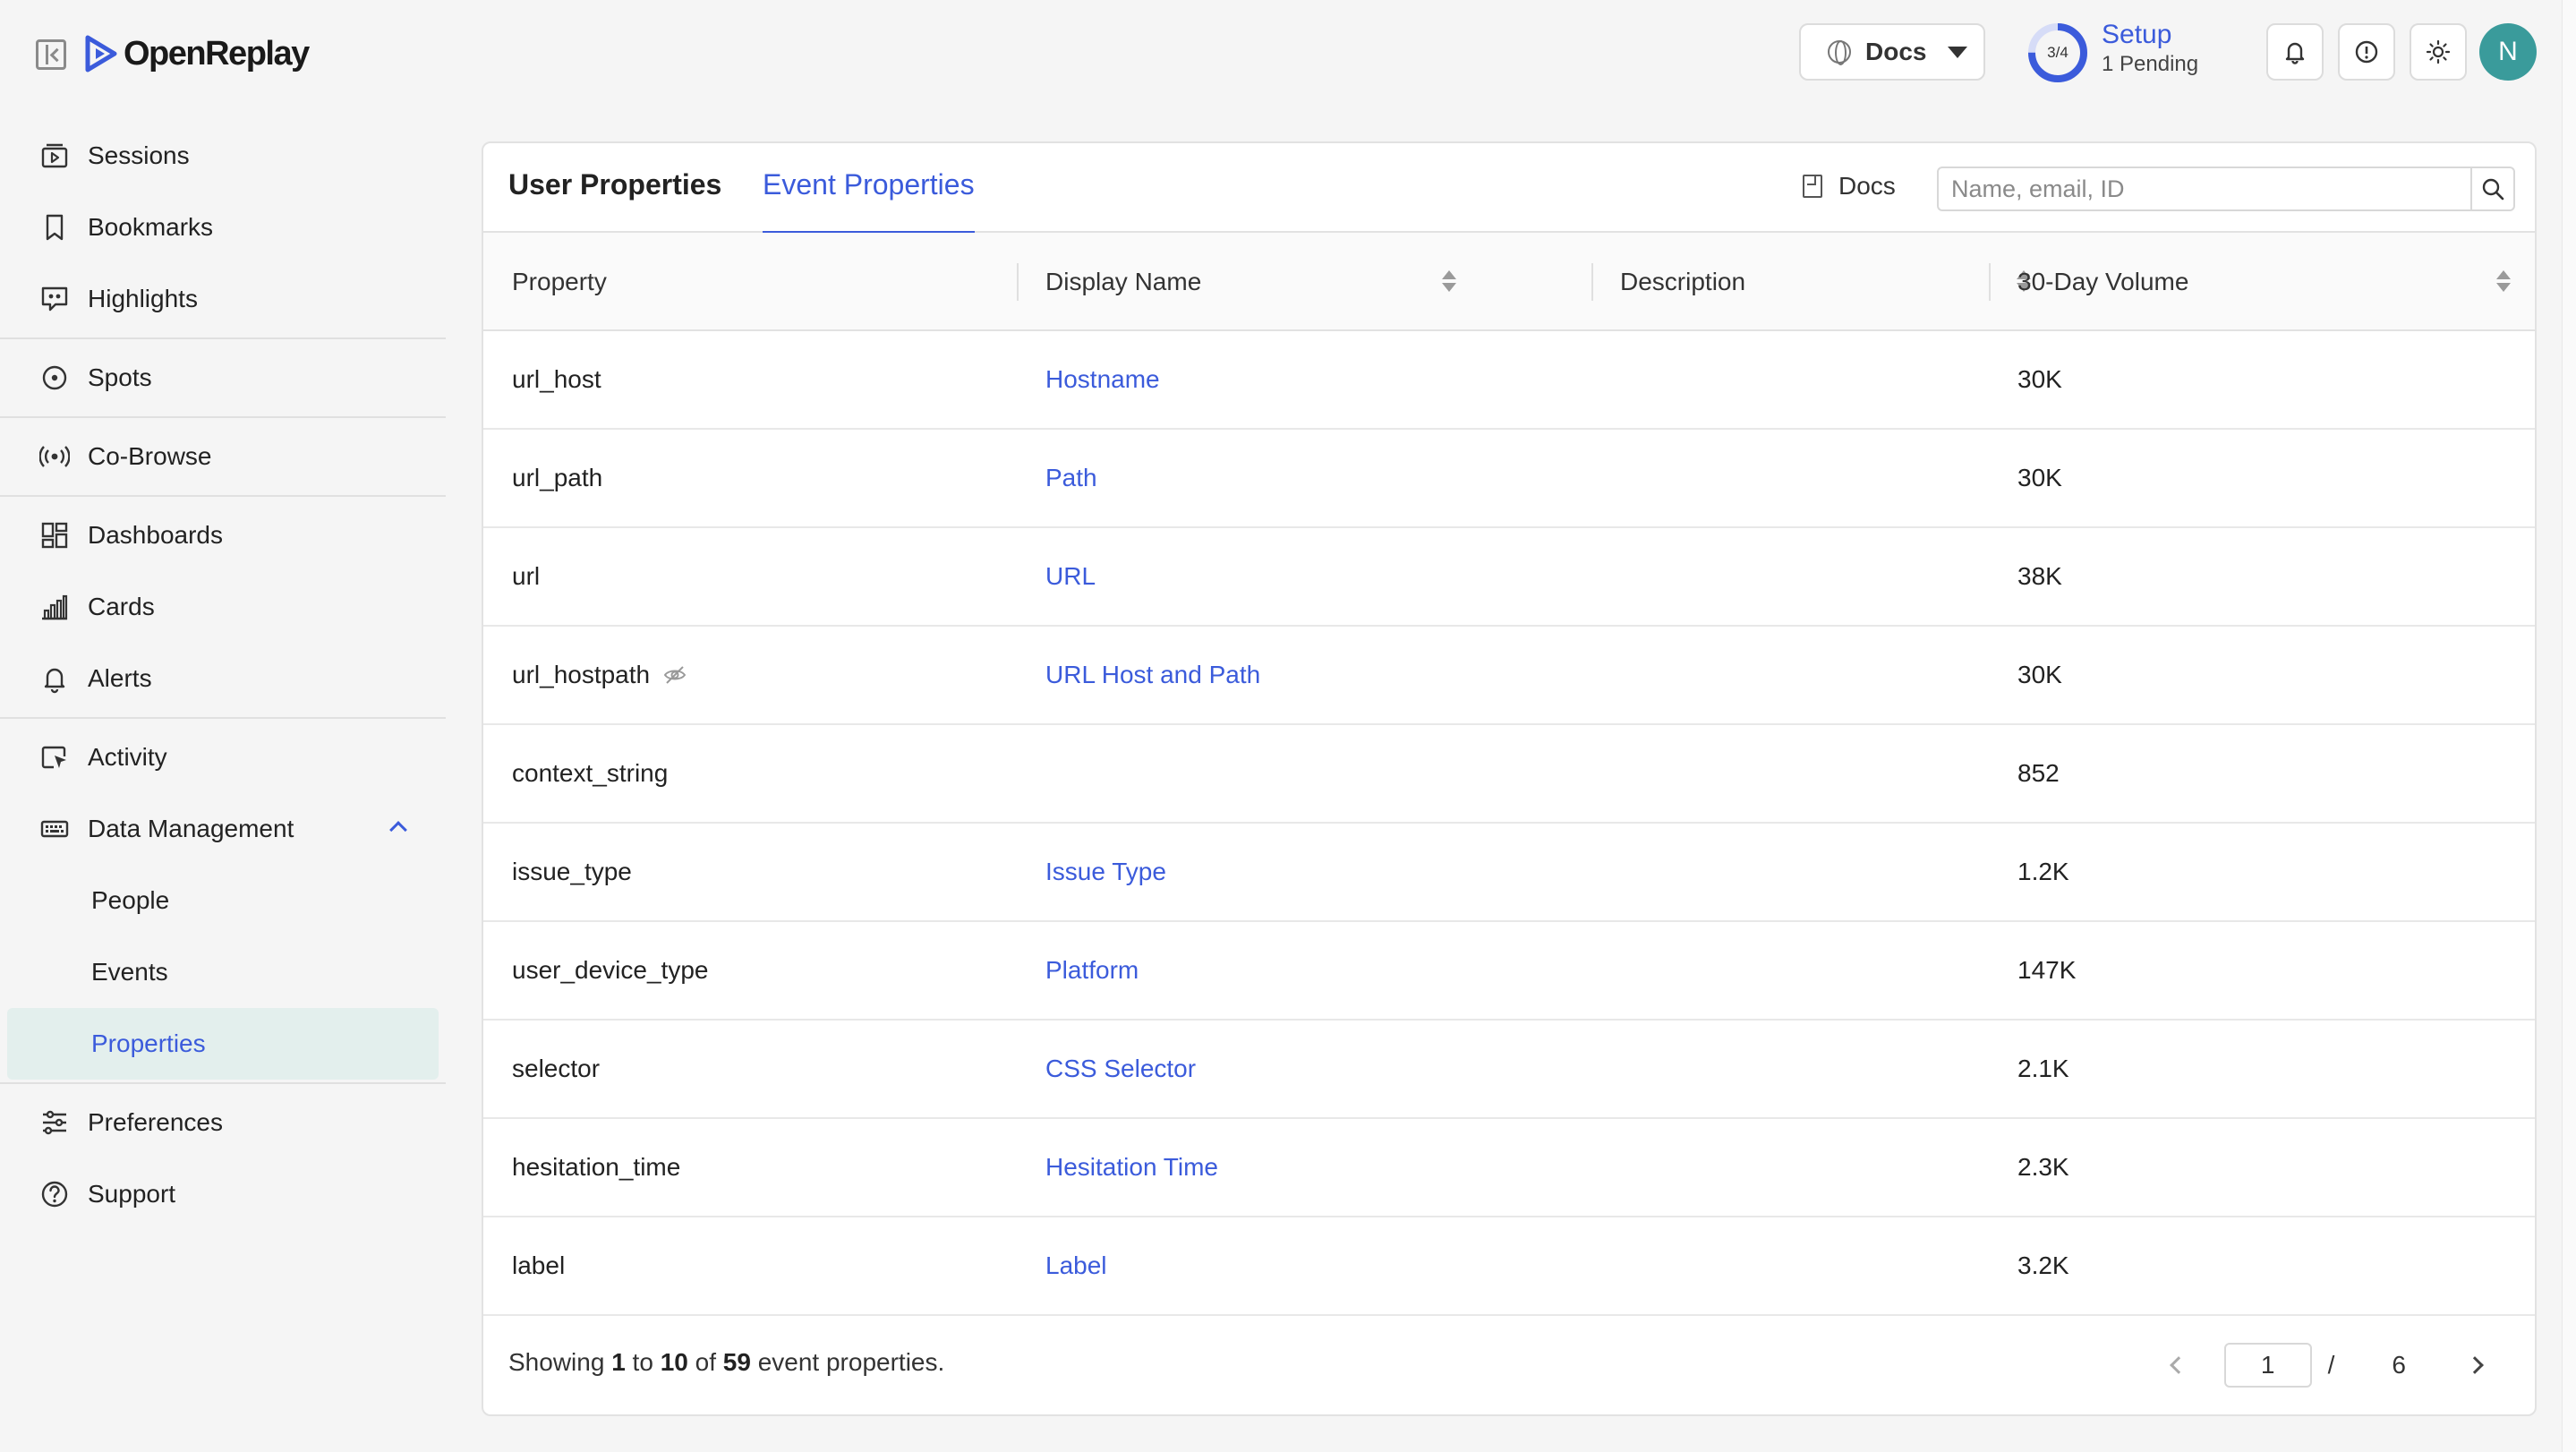  What do you see at coordinates (2366, 52) in the screenshot?
I see `alert-info-button` at bounding box center [2366, 52].